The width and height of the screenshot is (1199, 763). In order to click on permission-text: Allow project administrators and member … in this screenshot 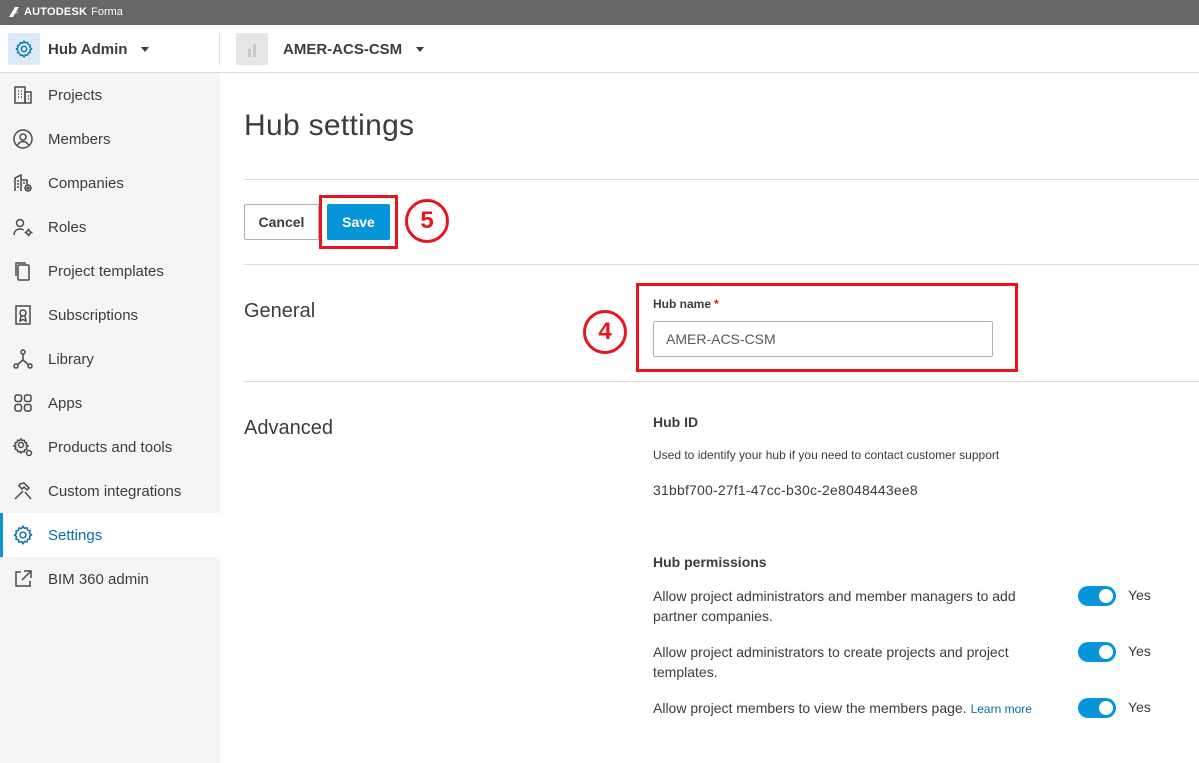, I will do `click(834, 606)`.